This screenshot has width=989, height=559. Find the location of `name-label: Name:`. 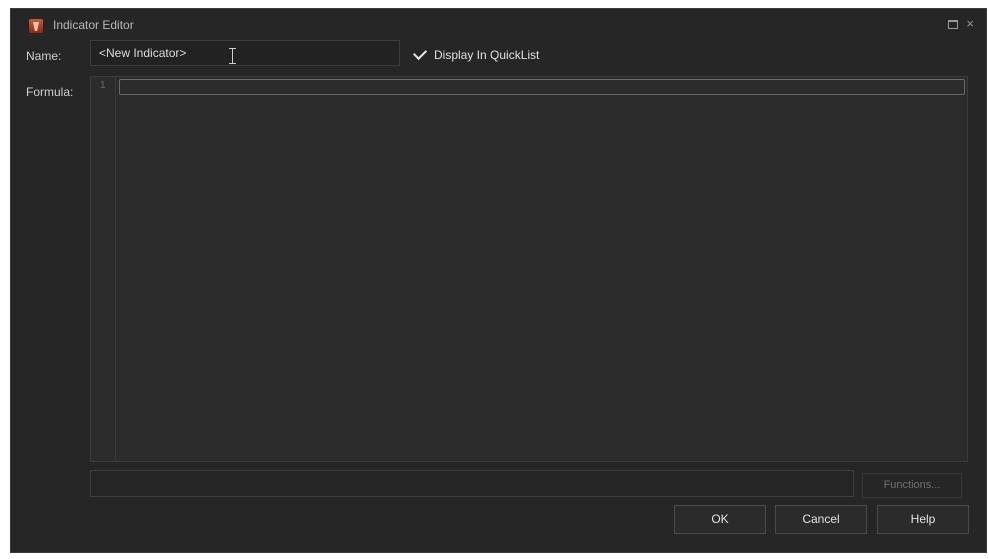

name-label: Name: is located at coordinates (44, 56).